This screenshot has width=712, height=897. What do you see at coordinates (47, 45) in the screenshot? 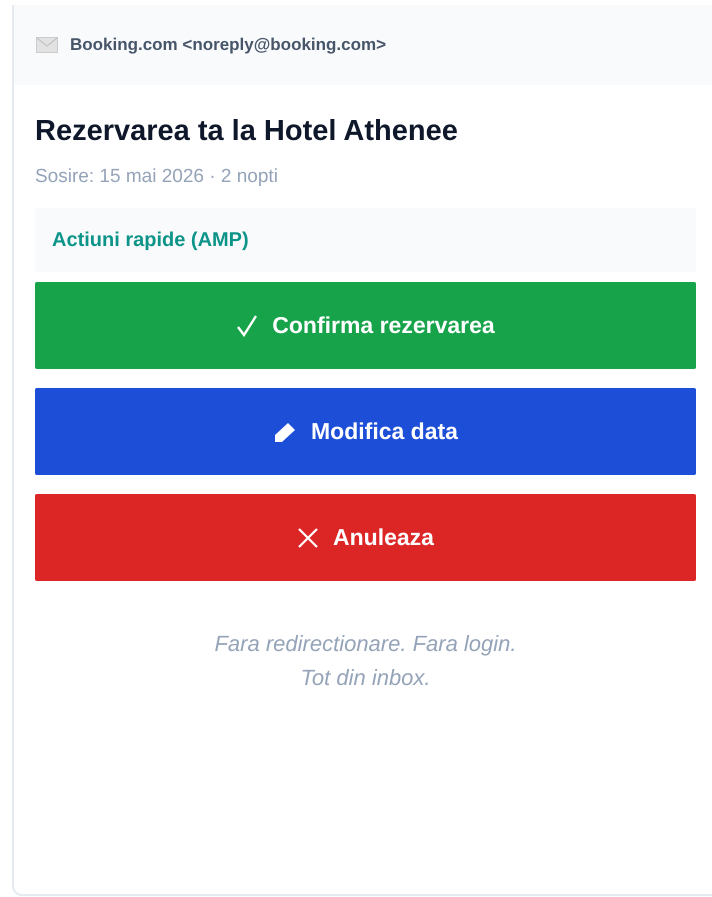
I see `envelope-icon` at bounding box center [47, 45].